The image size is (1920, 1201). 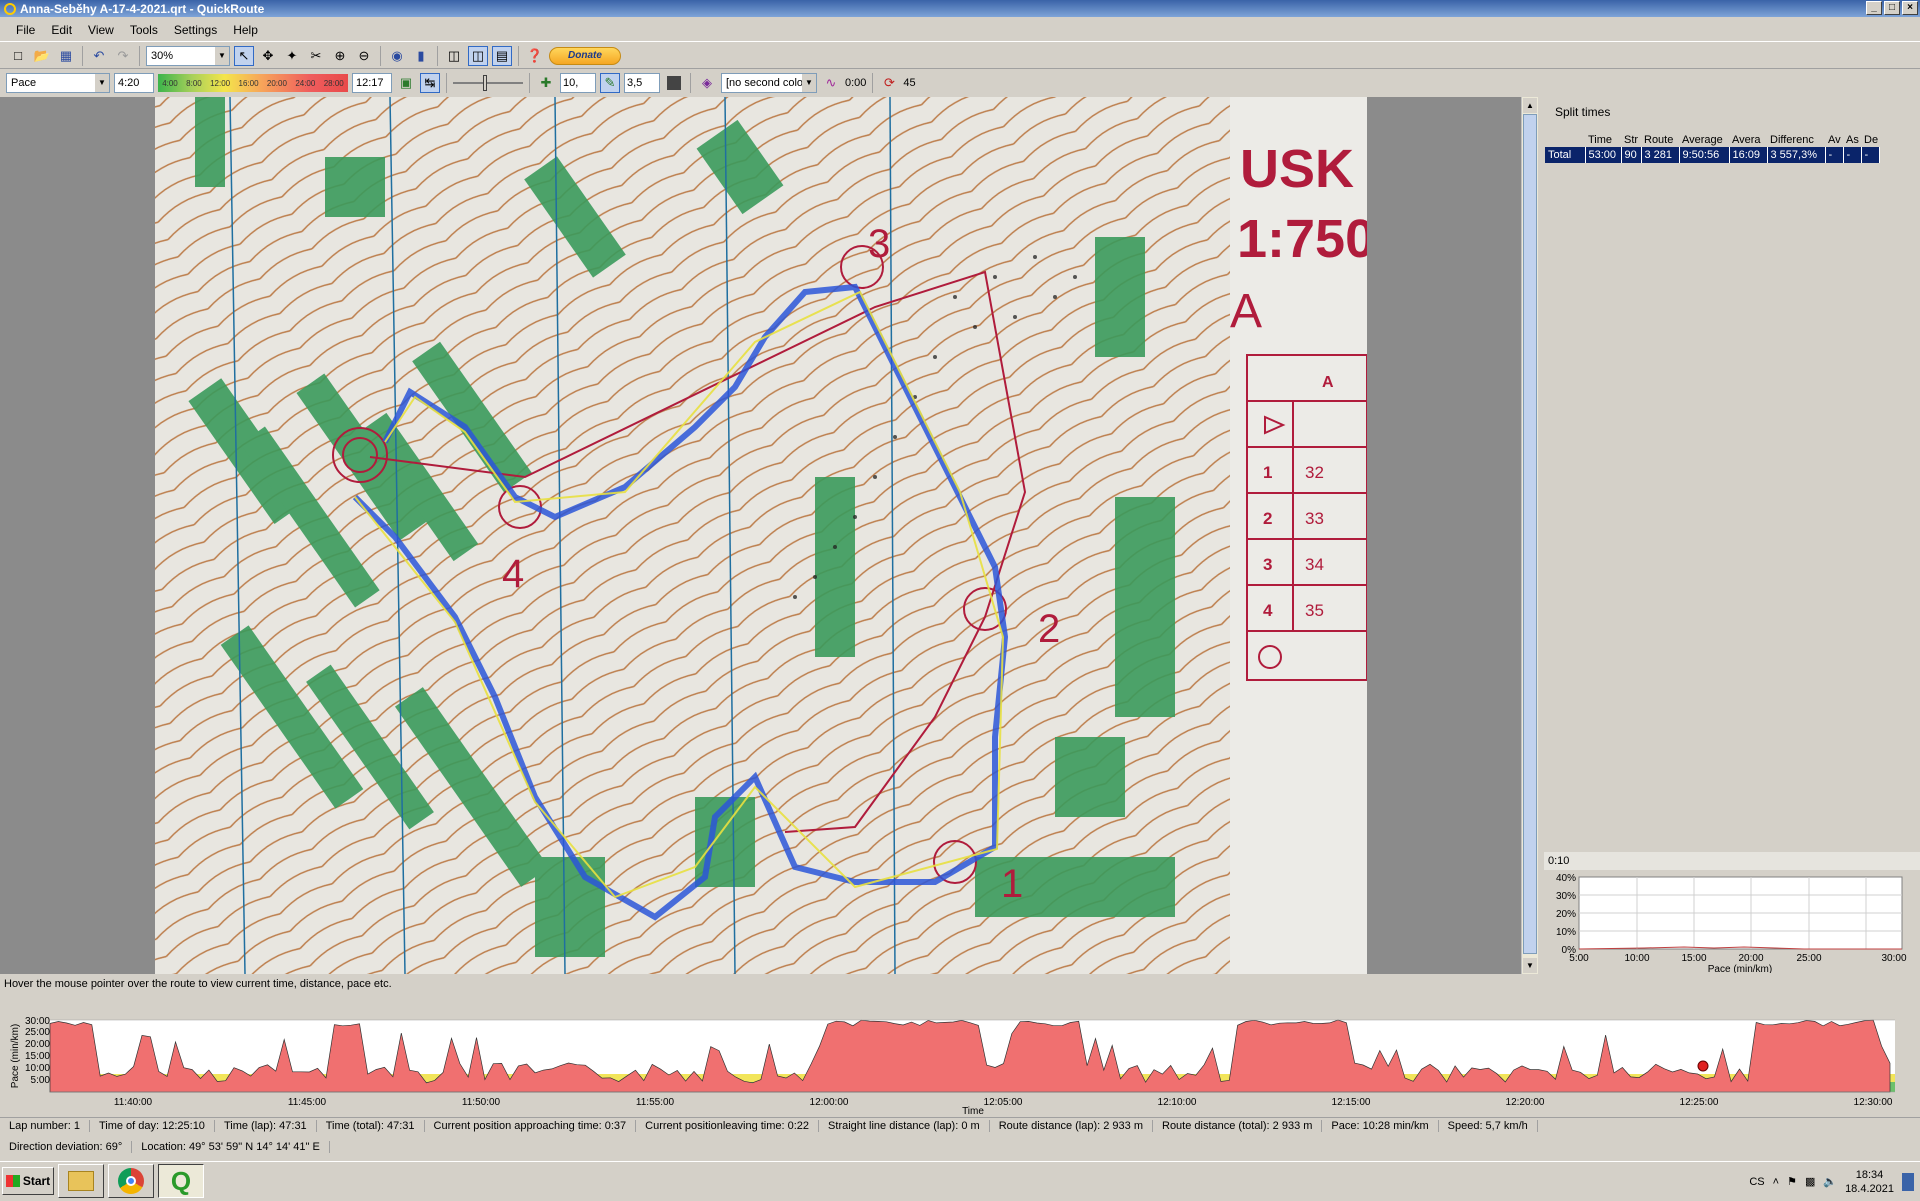 What do you see at coordinates (478, 55) in the screenshot?
I see `split-view-icon: ◫` at bounding box center [478, 55].